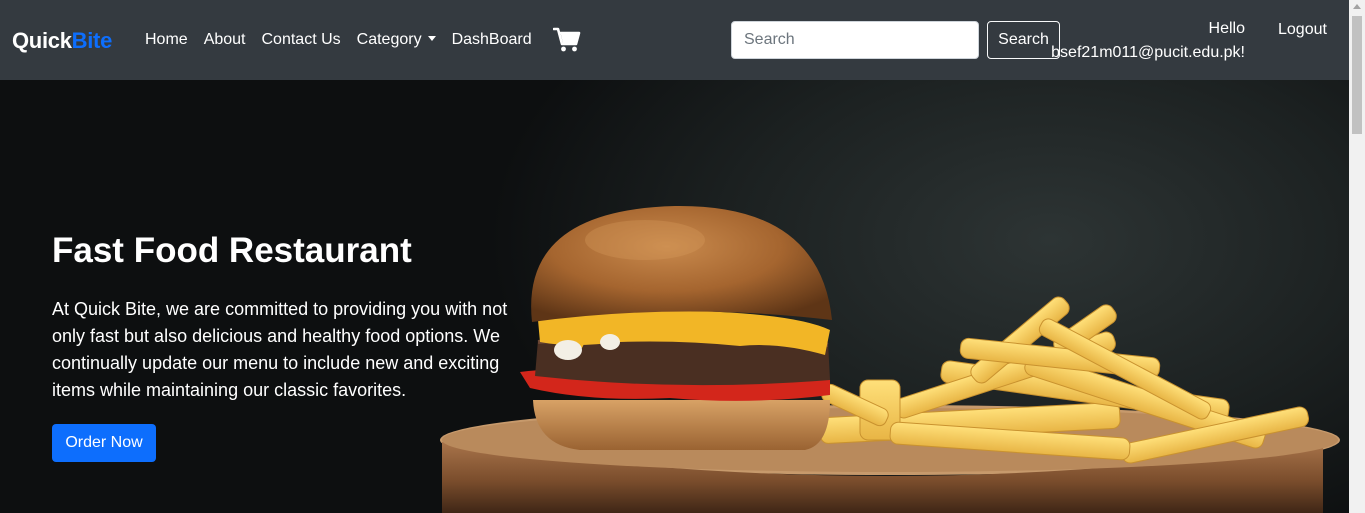  Describe the element at coordinates (492, 40) in the screenshot. I see `nav-dashboard-link: DashBoard` at that location.